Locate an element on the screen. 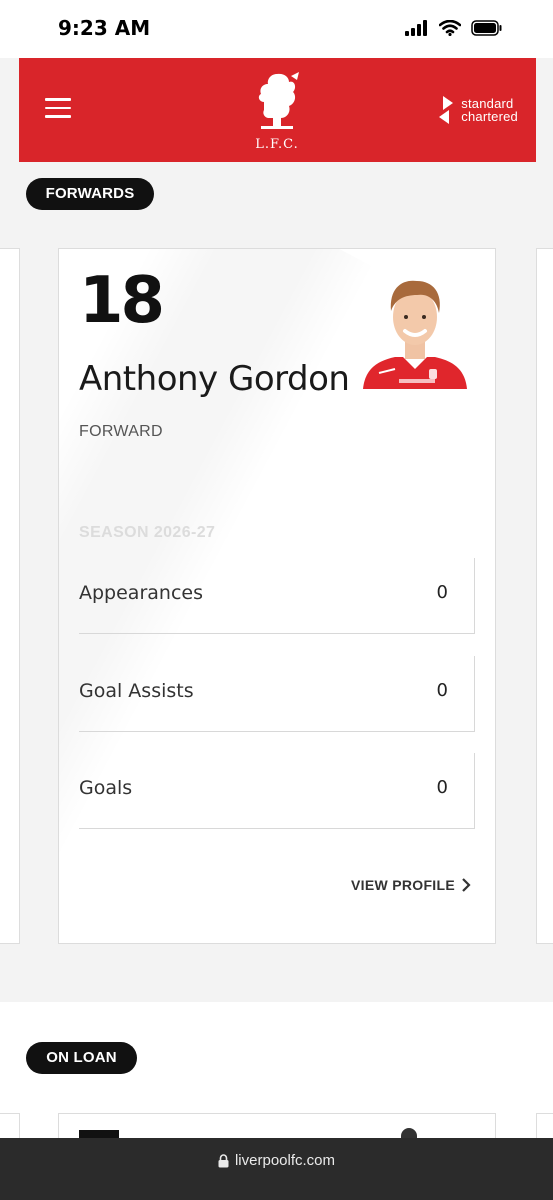  wifi-icon is located at coordinates (450, 28).